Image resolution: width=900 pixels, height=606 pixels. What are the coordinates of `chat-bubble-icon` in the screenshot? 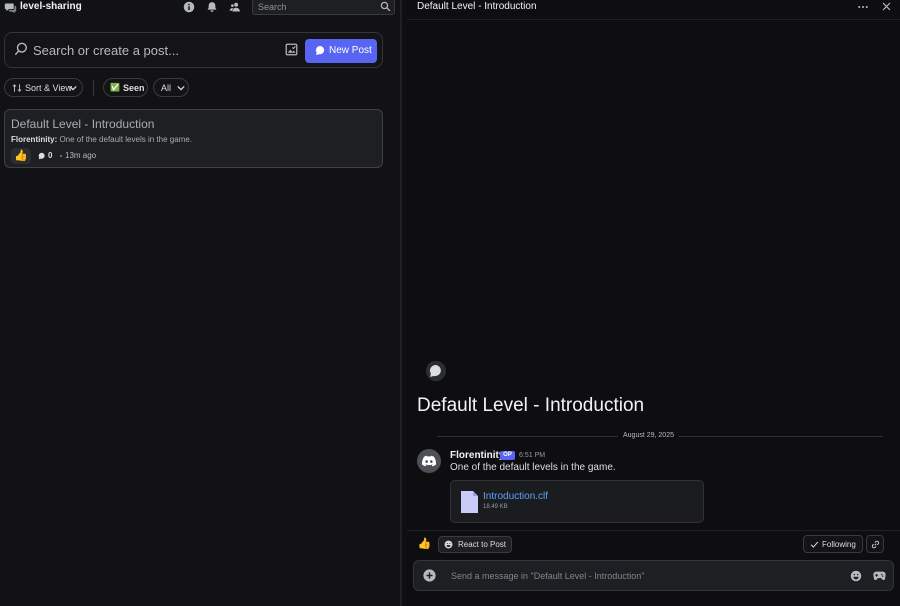 It's located at (320, 50).